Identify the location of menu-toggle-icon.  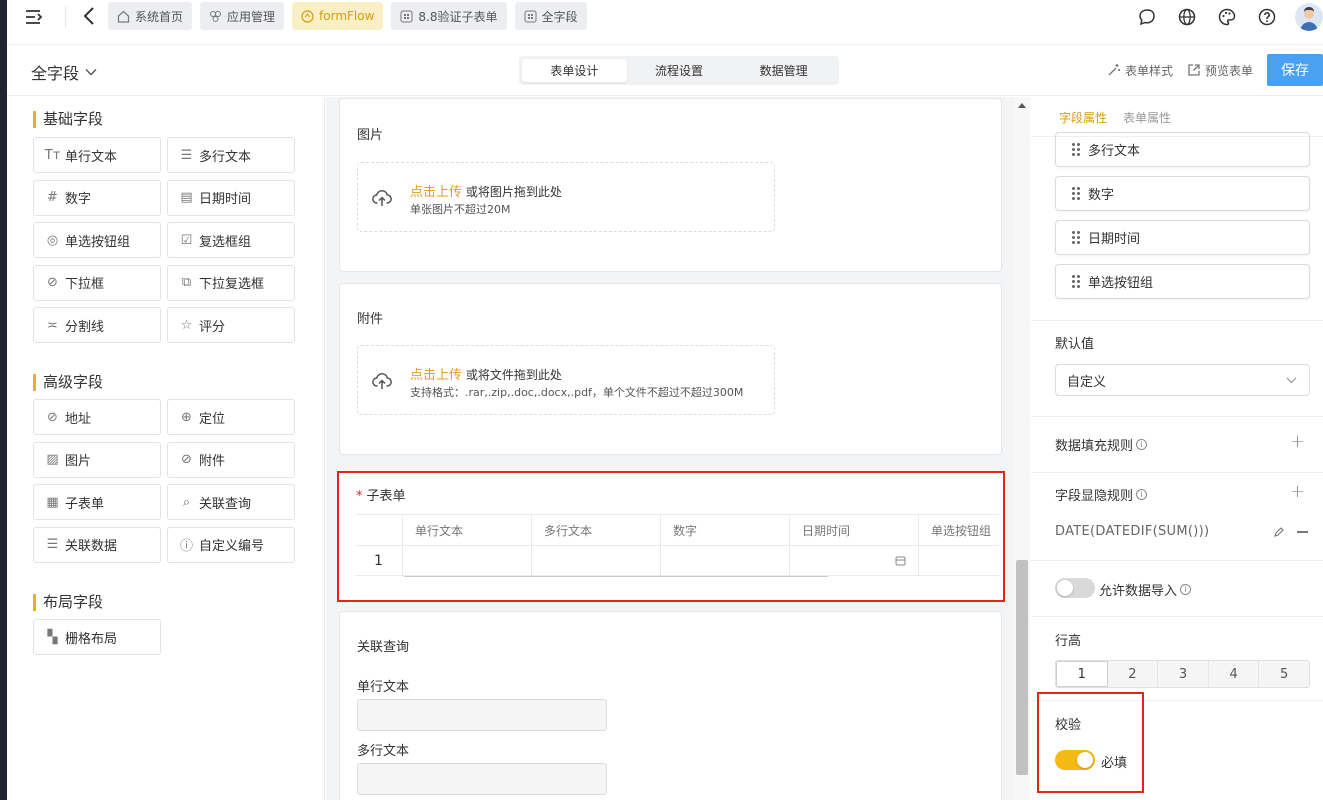
(34, 17).